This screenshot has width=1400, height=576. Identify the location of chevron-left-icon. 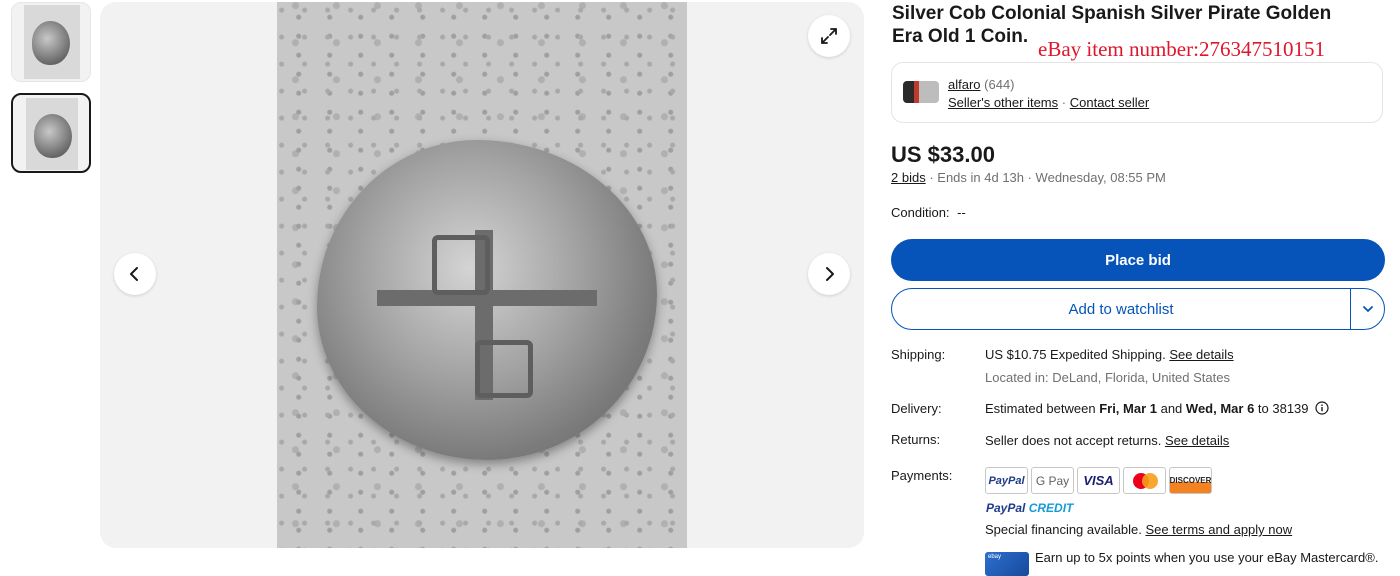
(134, 274).